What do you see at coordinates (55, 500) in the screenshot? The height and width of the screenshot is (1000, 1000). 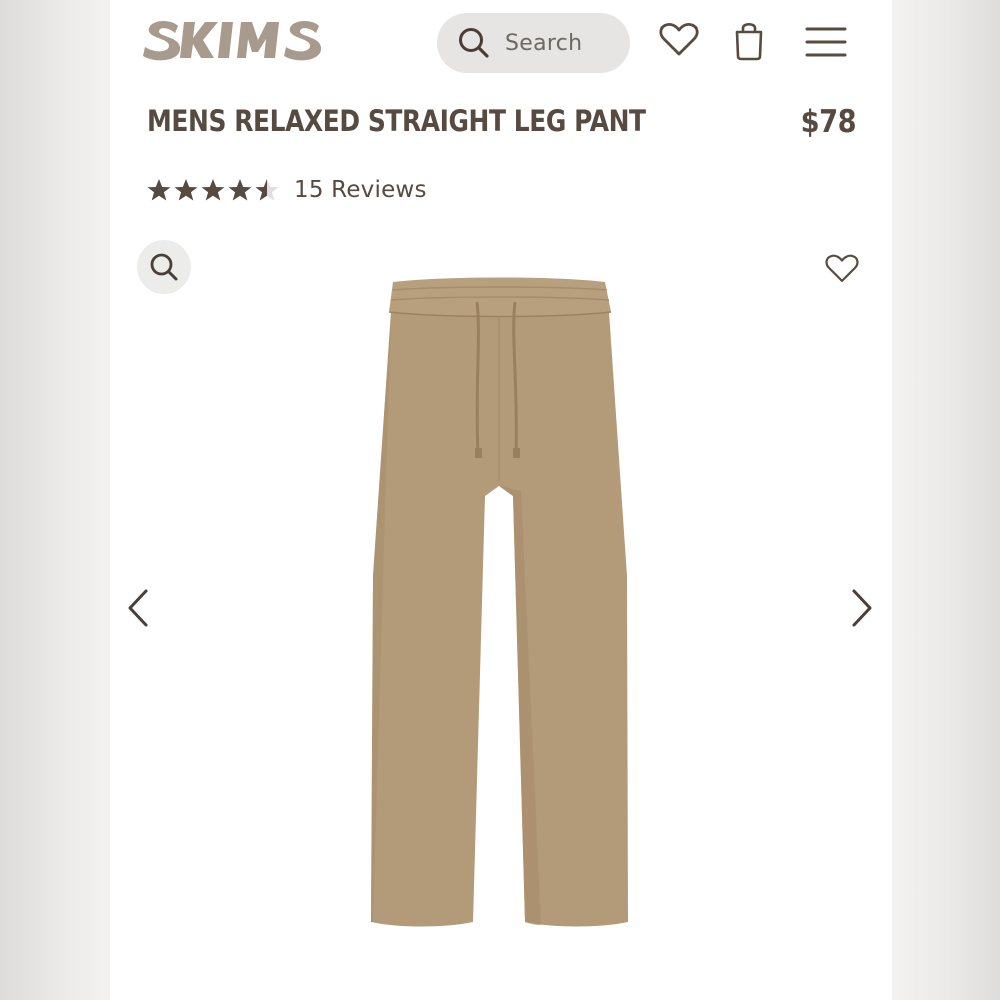 I see `photo-background-left` at bounding box center [55, 500].